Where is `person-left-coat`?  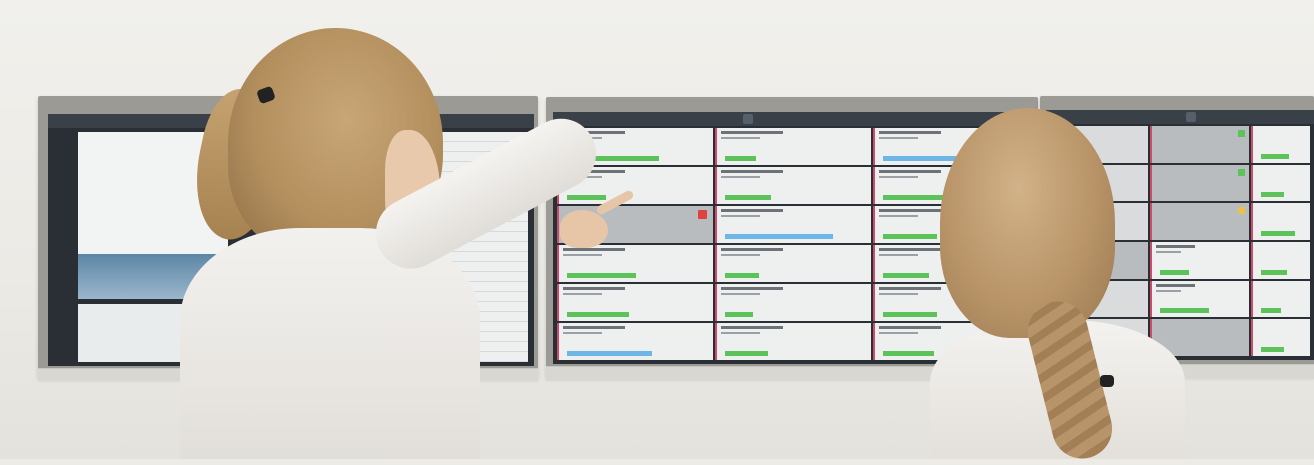
person-left-coat is located at coordinates (330, 343).